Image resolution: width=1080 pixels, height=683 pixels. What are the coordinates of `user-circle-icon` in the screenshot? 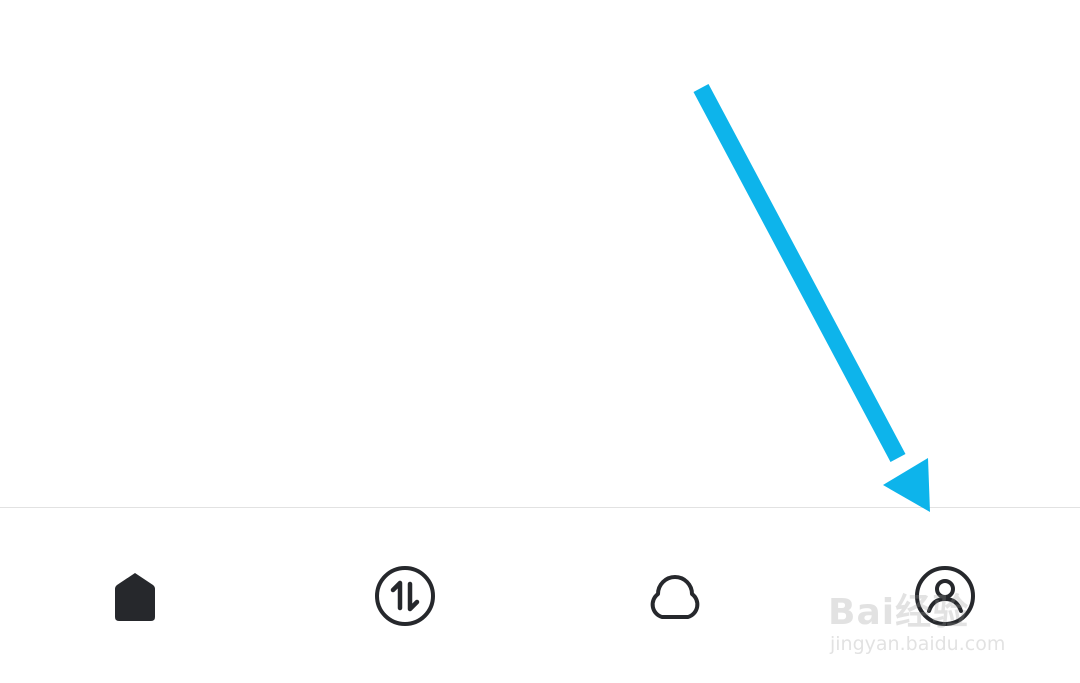 It's located at (945, 596).